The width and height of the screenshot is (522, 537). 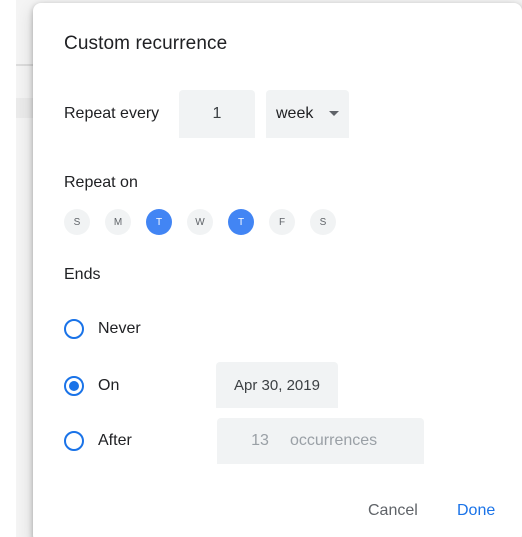 I want to click on day-toggle-monday: M, so click(x=118, y=222).